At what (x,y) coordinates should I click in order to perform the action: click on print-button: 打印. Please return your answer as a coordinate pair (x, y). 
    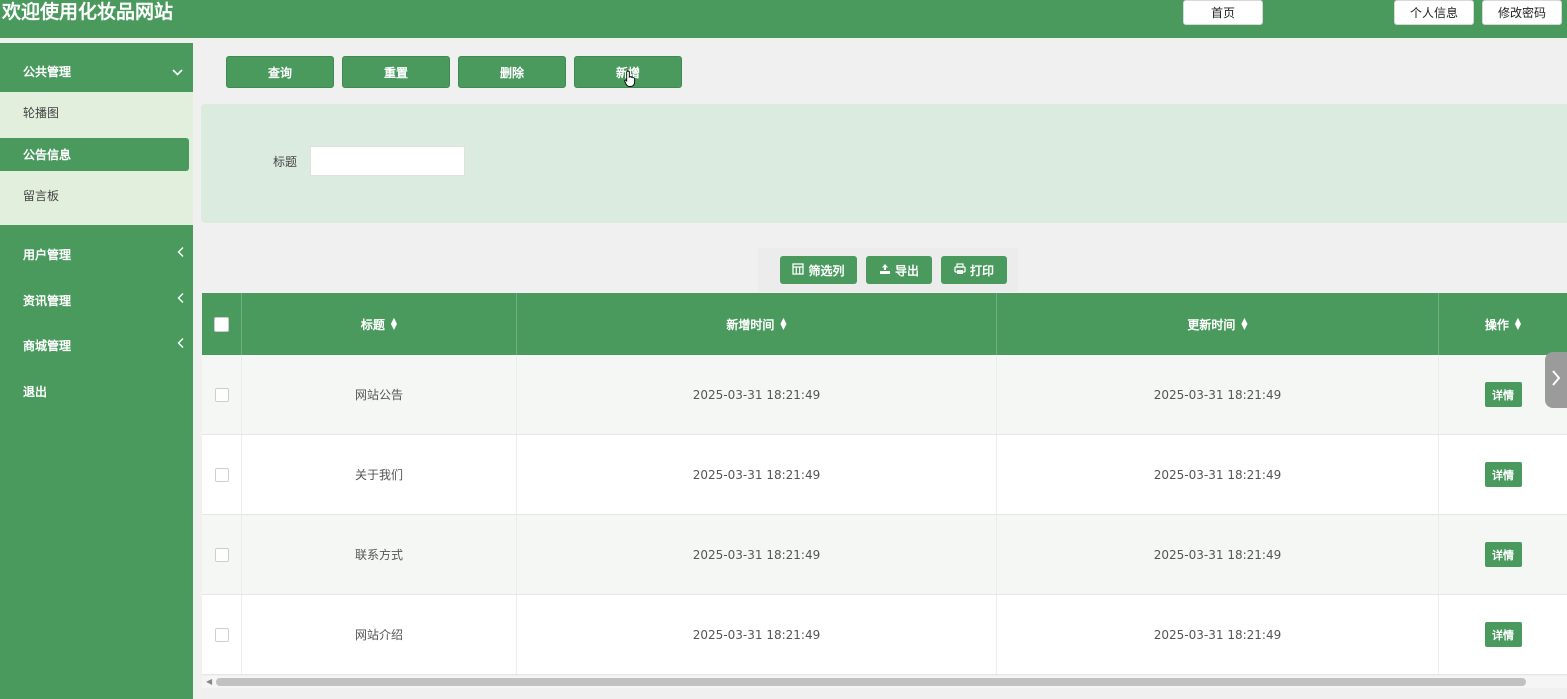
    Looking at the image, I should click on (974, 270).